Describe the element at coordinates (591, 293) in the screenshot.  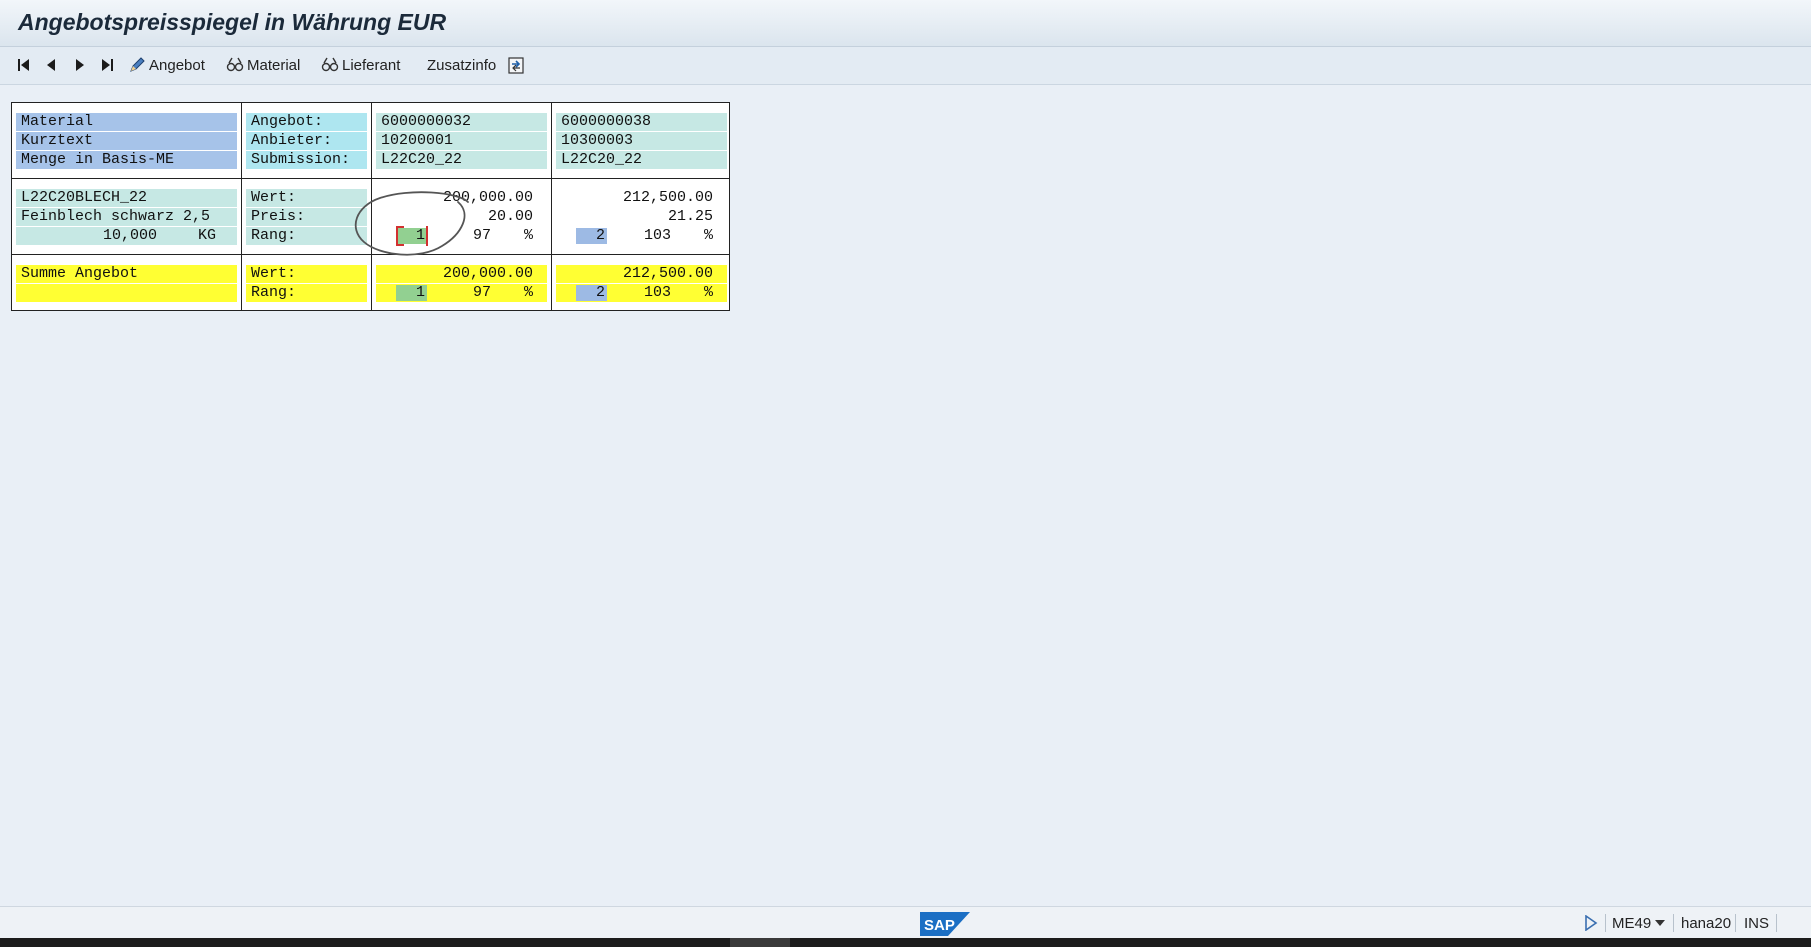
I see `quote-2-summary-rank: 2` at that location.